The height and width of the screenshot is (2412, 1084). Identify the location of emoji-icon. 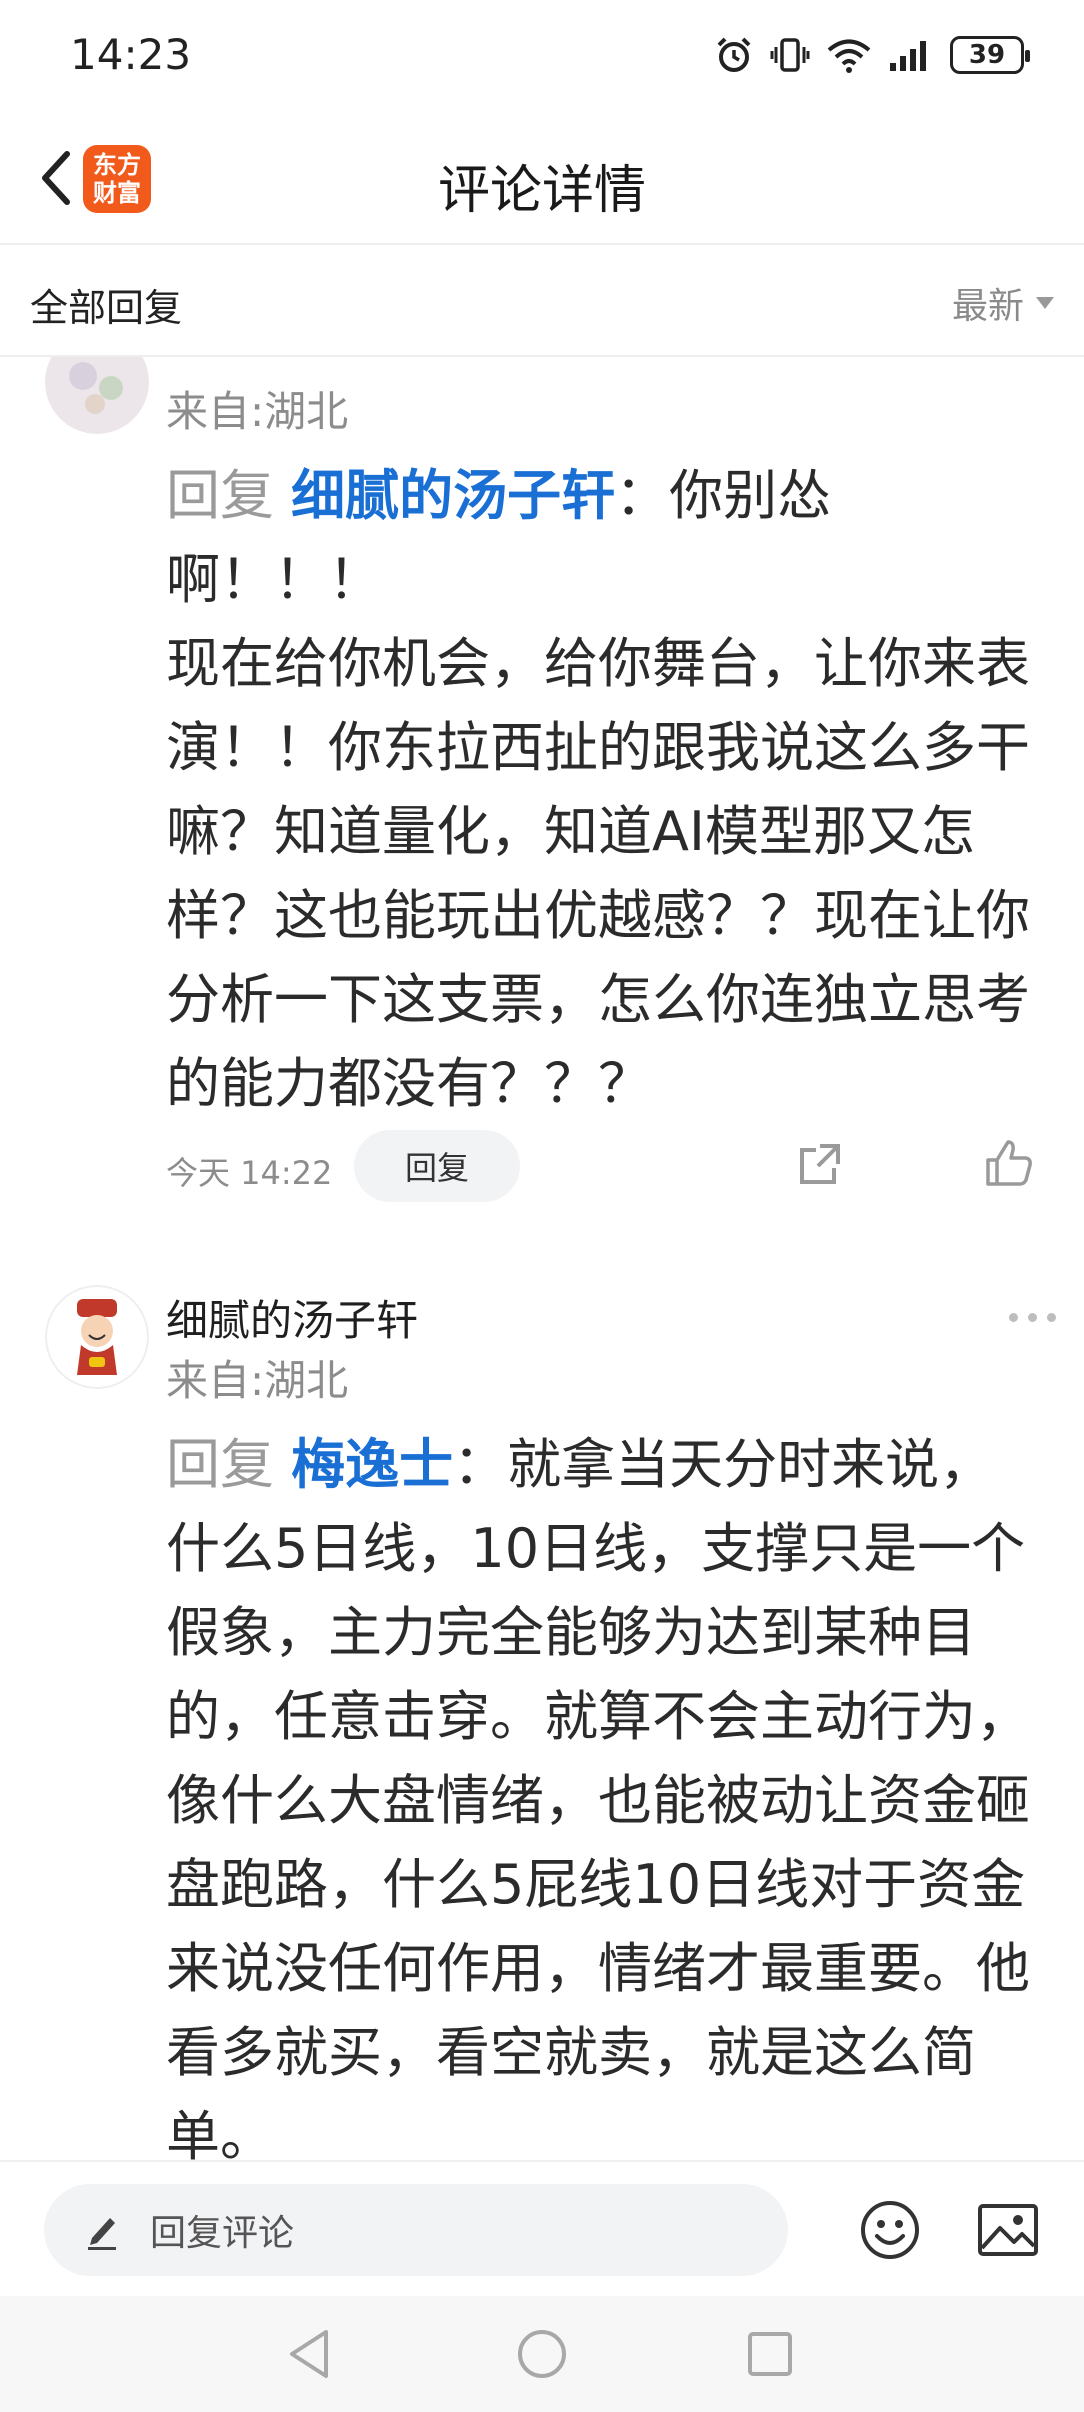
(890, 2230).